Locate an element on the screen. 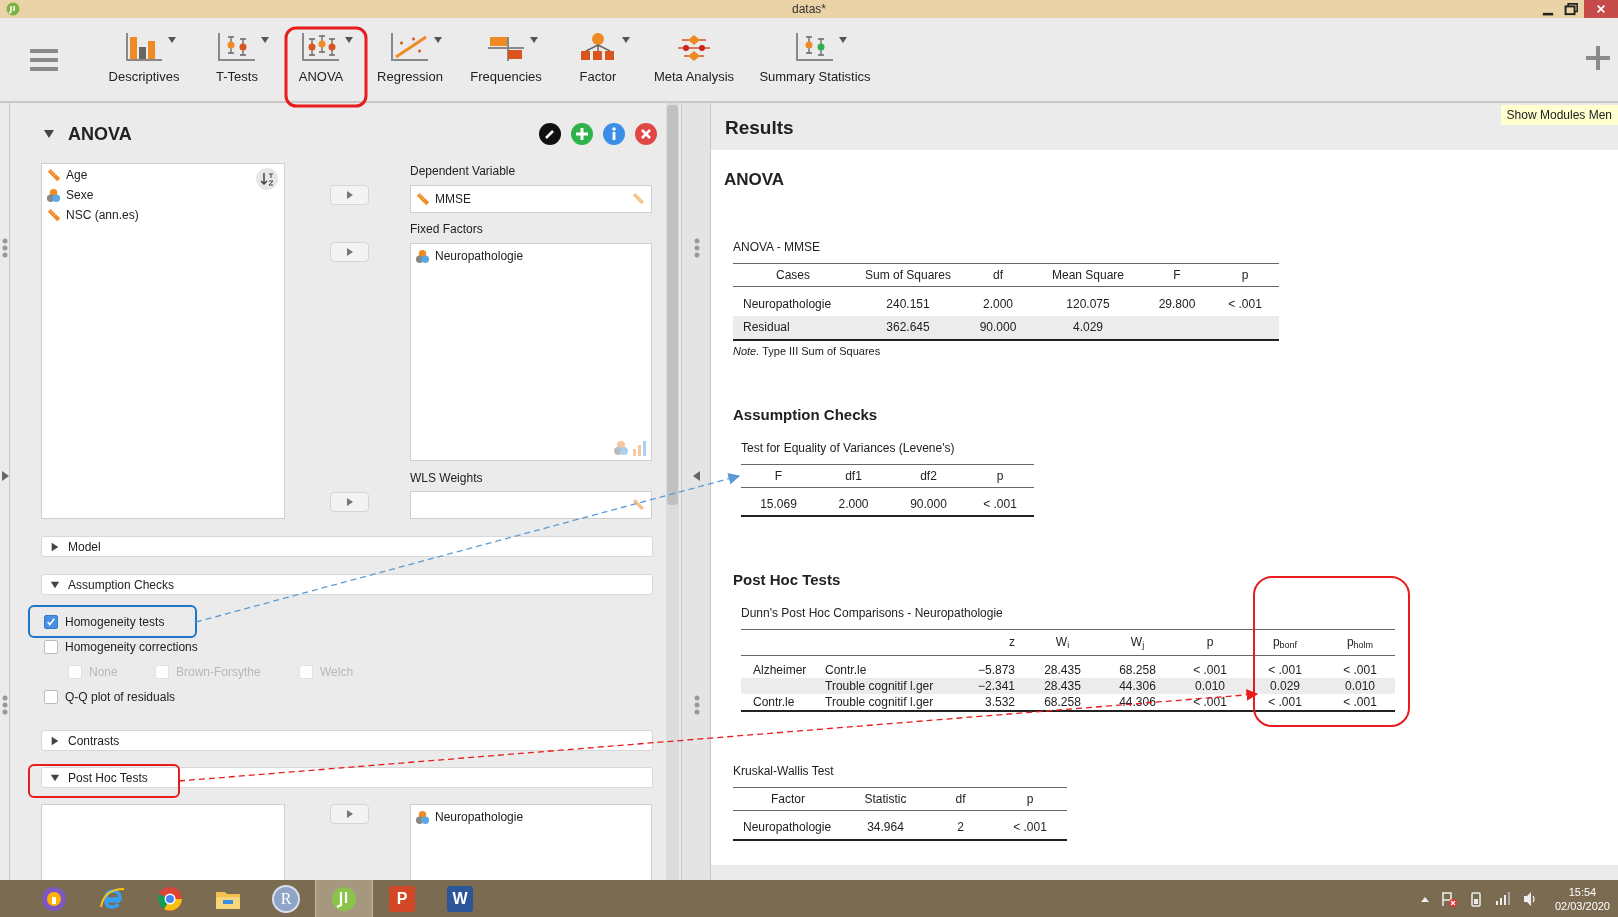  checkbox-label: Homogeneity corrections is located at coordinates (131, 646).